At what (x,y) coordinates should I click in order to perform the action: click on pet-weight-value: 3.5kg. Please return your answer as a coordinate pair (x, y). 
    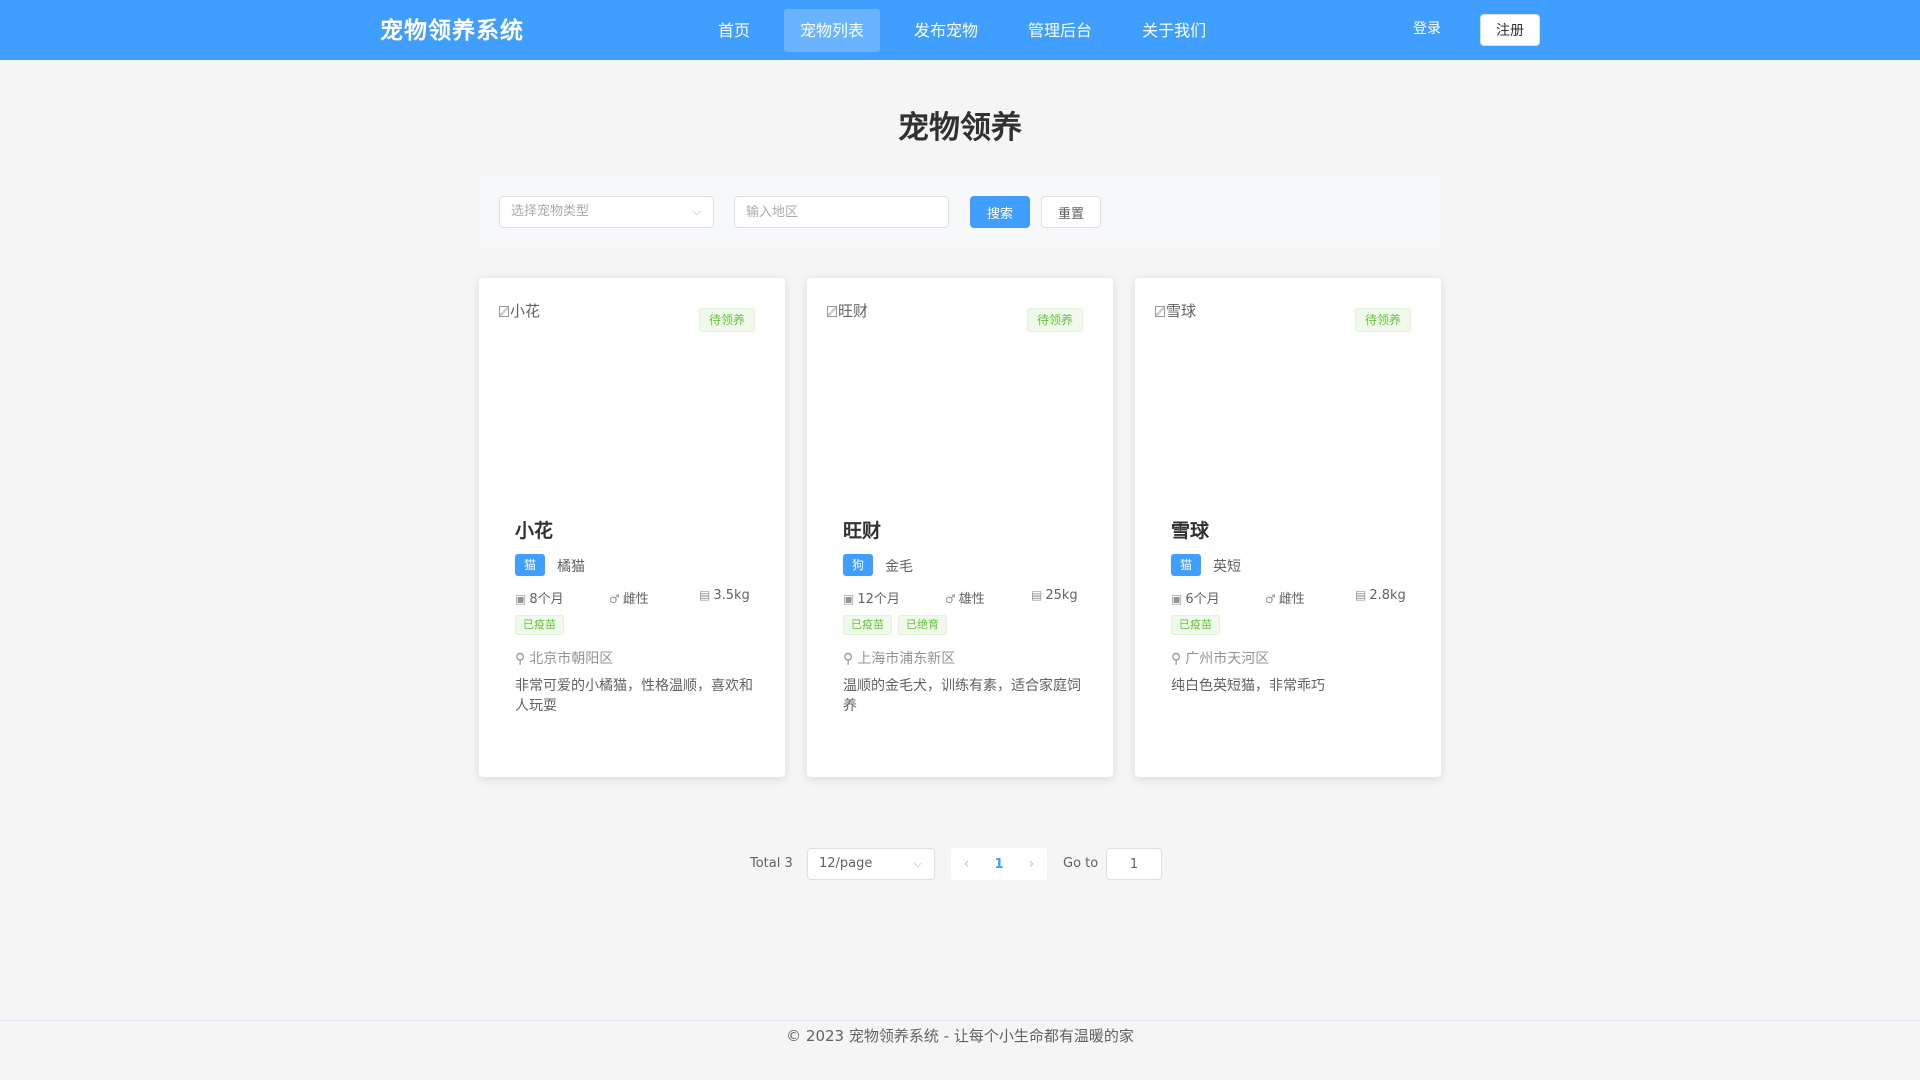
    Looking at the image, I should click on (731, 595).